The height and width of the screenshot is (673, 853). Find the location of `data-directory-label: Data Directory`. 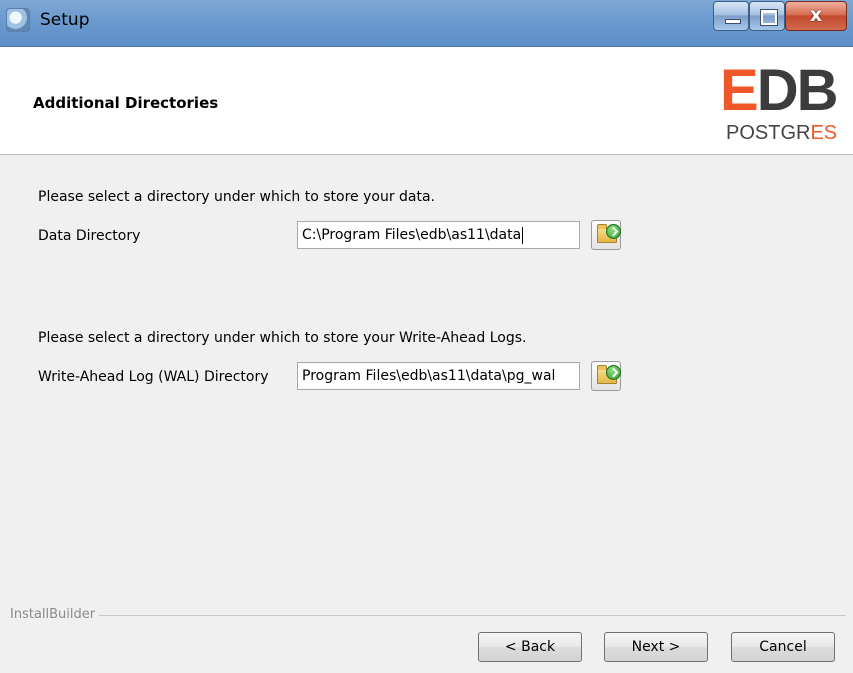

data-directory-label: Data Directory is located at coordinates (89, 236).